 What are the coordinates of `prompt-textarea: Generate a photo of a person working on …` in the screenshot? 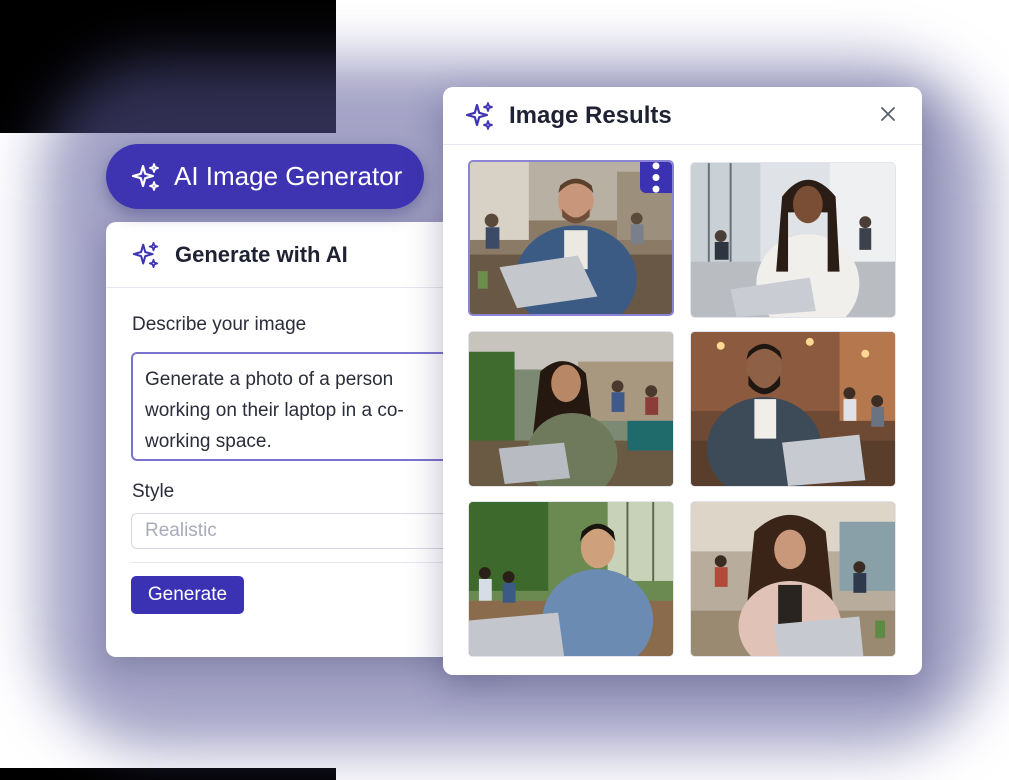 It's located at (296, 406).